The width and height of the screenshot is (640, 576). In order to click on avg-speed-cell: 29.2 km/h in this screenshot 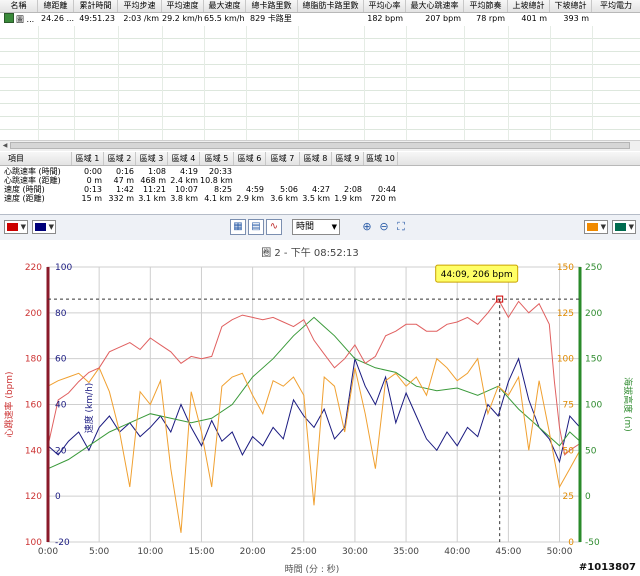, I will do `click(182, 18)`.